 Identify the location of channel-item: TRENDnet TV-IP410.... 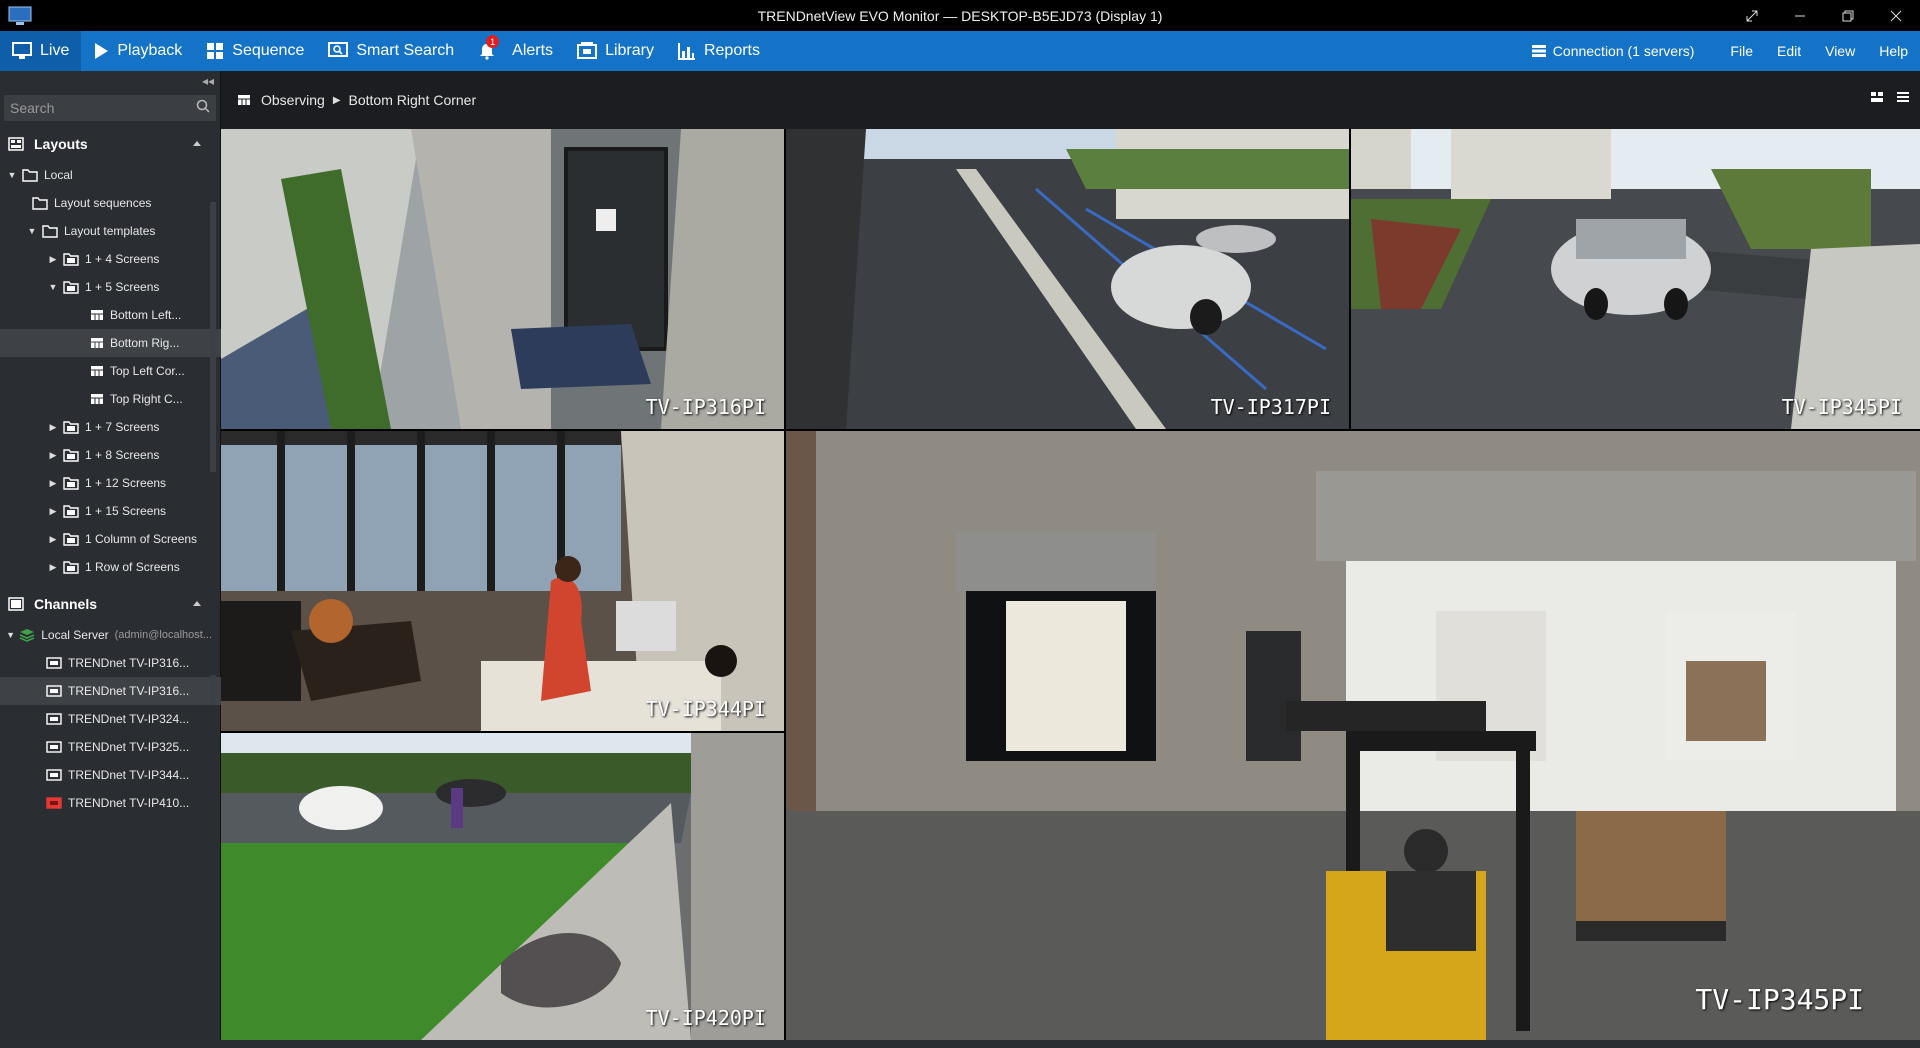
(124, 803).